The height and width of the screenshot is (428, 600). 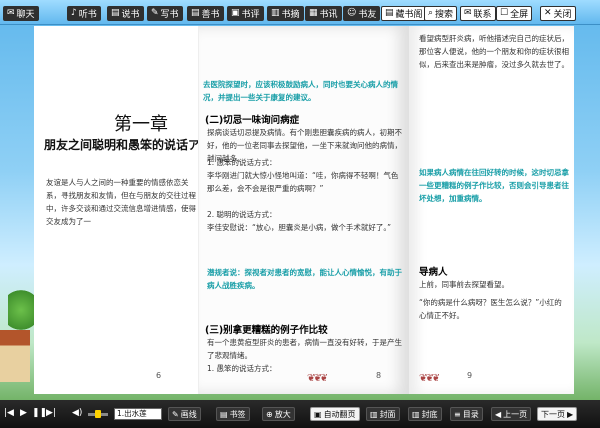 I want to click on excerpt-button: ▥ 书摘, so click(x=285, y=13).